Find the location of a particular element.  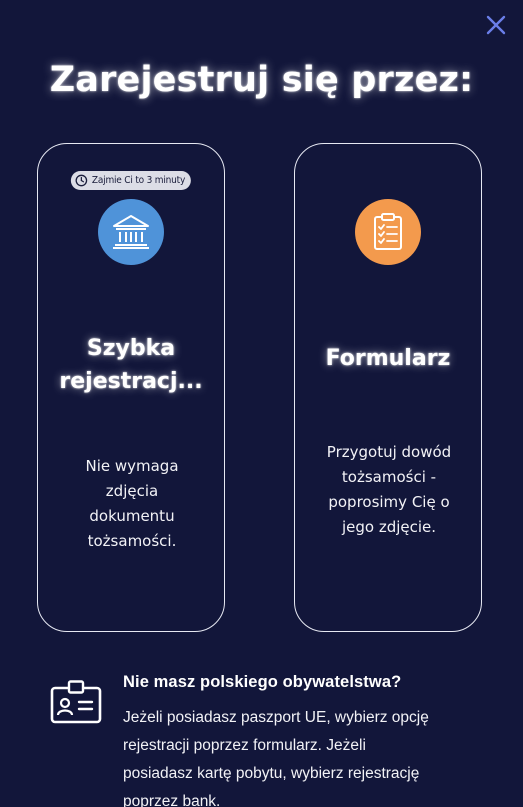

time-badge: Zajmie Ci to 3 minuty is located at coordinates (131, 180).